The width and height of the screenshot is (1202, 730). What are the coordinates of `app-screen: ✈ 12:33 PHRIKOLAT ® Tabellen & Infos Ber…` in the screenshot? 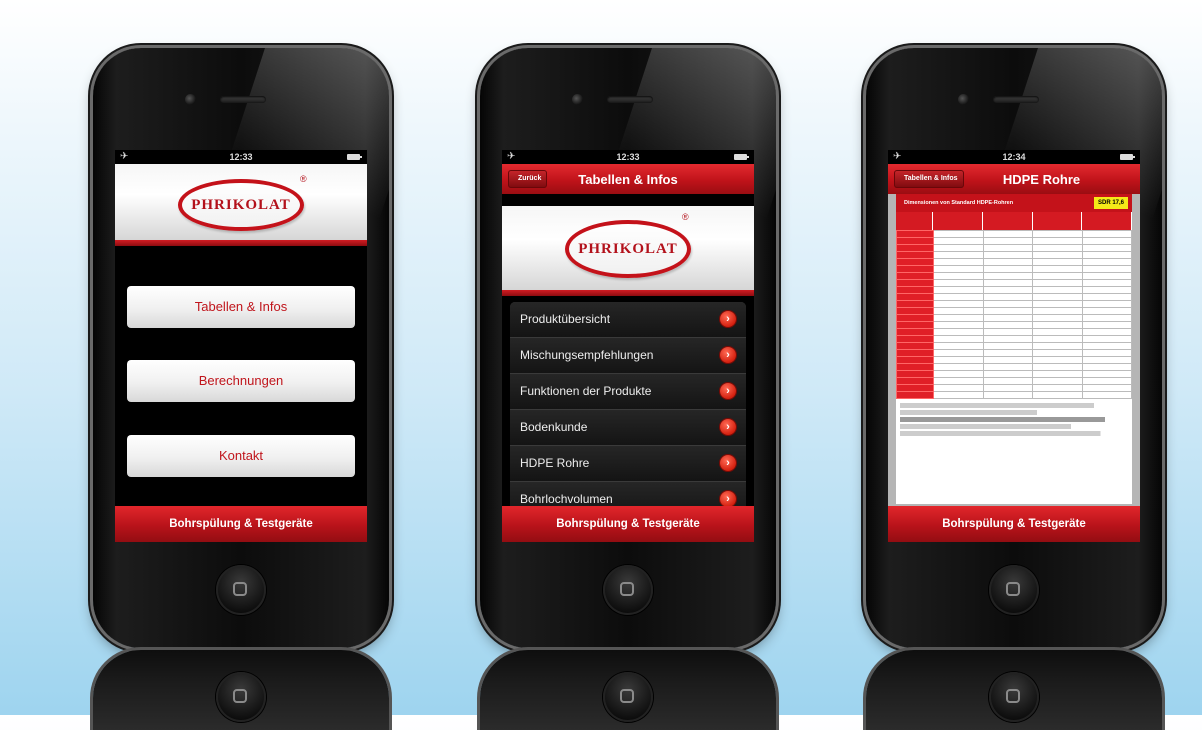 It's located at (241, 346).